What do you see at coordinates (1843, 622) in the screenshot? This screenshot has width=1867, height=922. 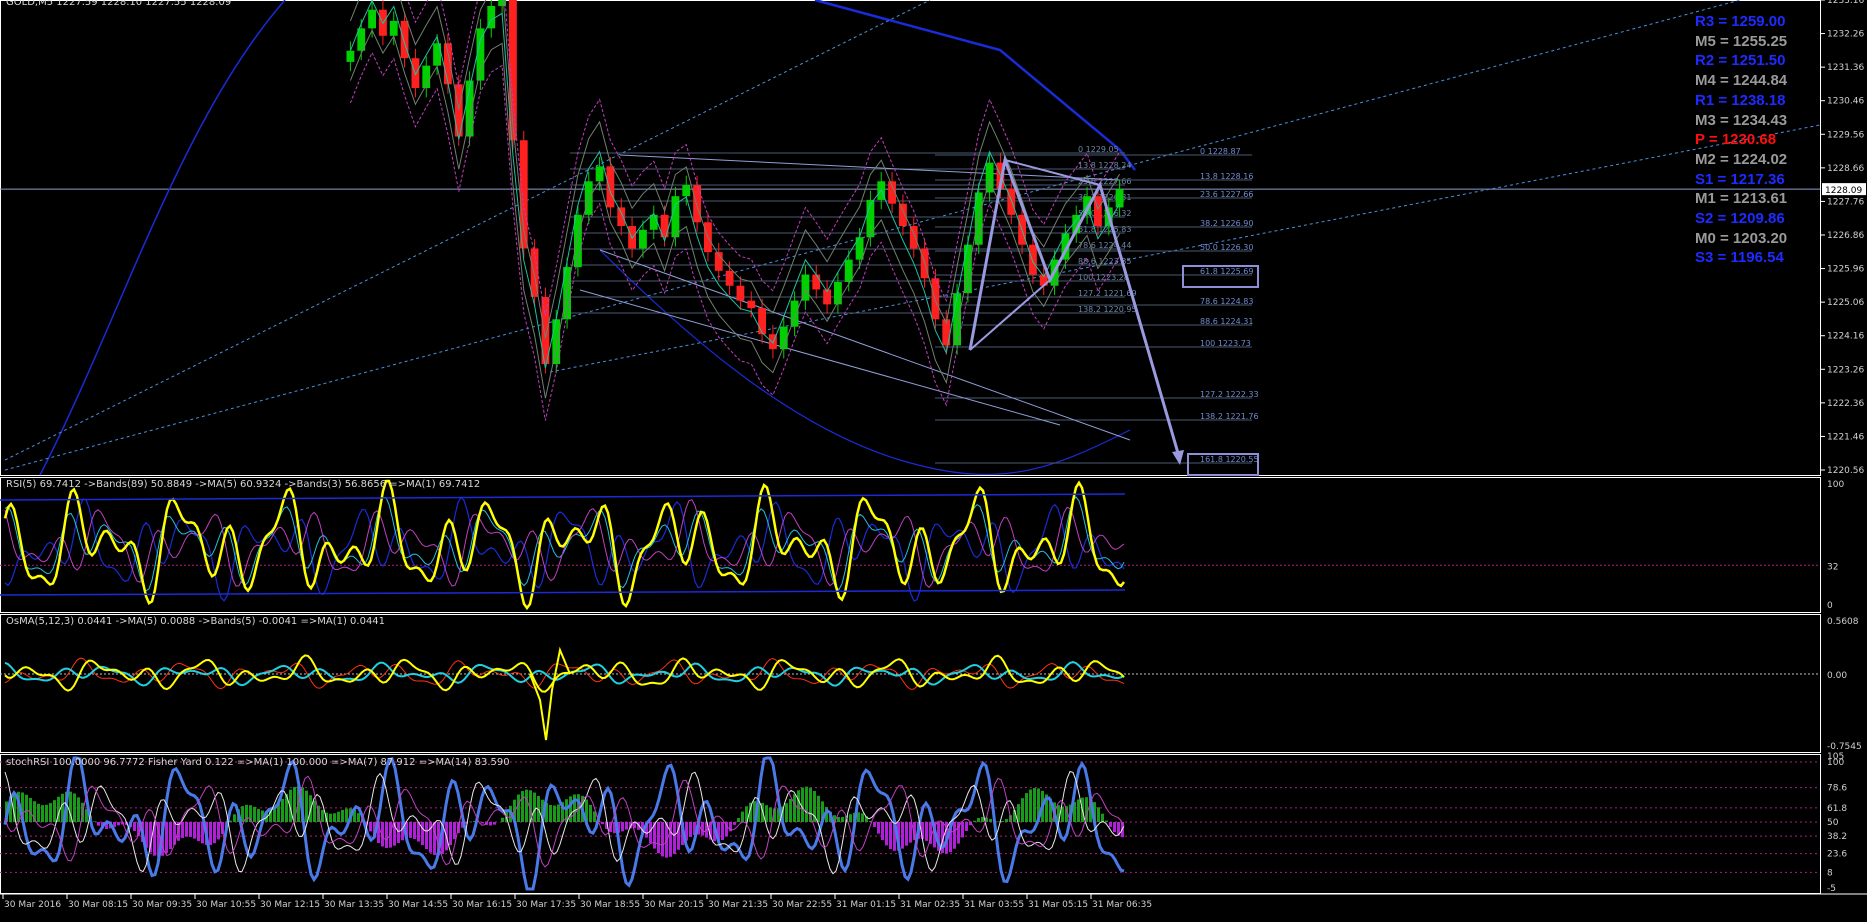 I see `osma-tick-label: 0.5608` at bounding box center [1843, 622].